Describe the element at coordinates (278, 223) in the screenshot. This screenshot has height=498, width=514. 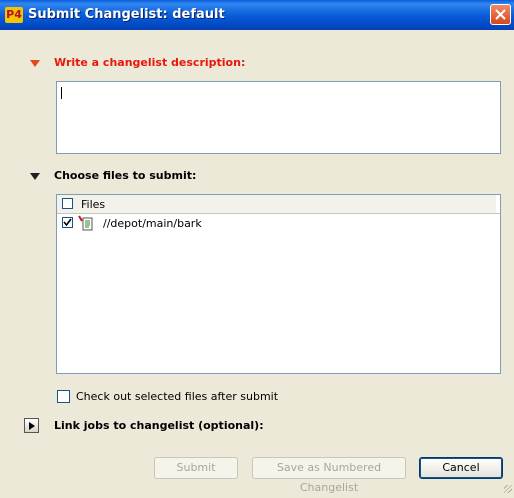
I see `file-row: //depot/main/bark` at that location.